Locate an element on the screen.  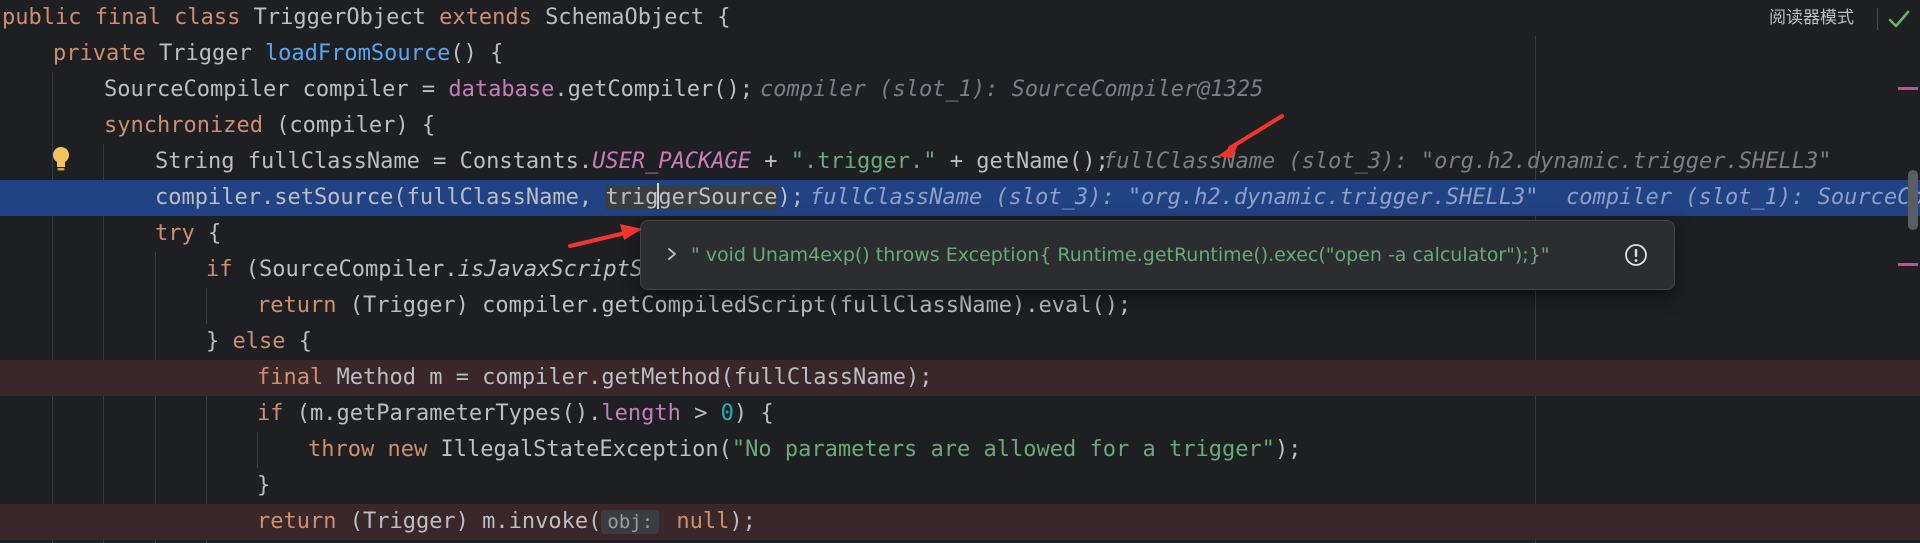
lightbulb-icon is located at coordinates (61, 159).